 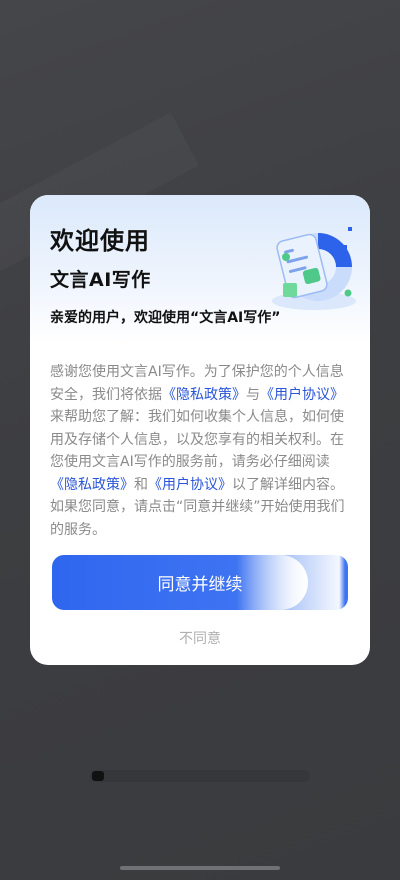 I want to click on agree-continue-button: 同意并继续, so click(x=200, y=582).